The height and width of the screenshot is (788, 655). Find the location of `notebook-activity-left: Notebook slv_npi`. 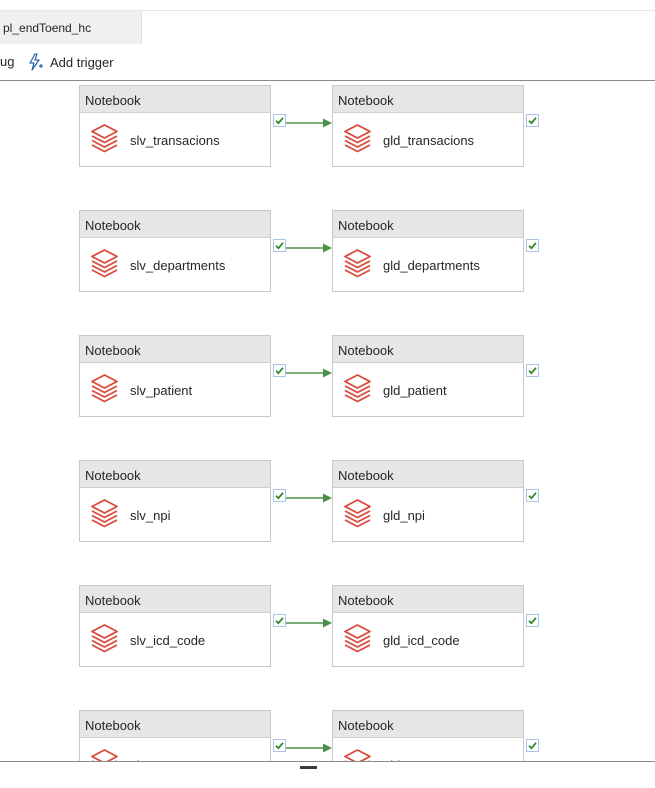

notebook-activity-left: Notebook slv_npi is located at coordinates (175, 501).